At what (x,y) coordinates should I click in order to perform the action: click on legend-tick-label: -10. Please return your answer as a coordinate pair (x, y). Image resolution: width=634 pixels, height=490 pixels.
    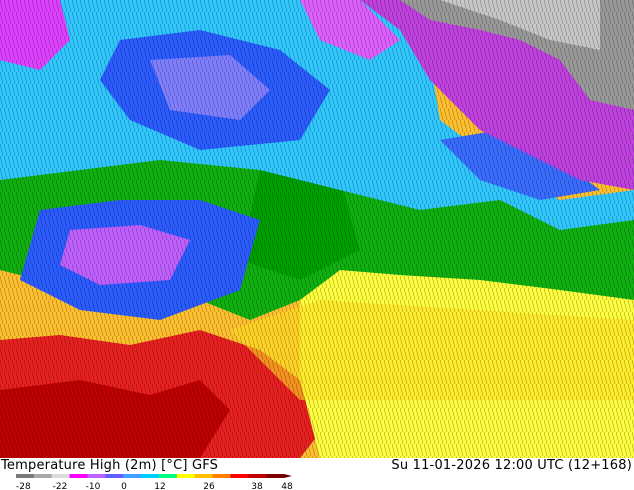
    Looking at the image, I should click on (93, 486).